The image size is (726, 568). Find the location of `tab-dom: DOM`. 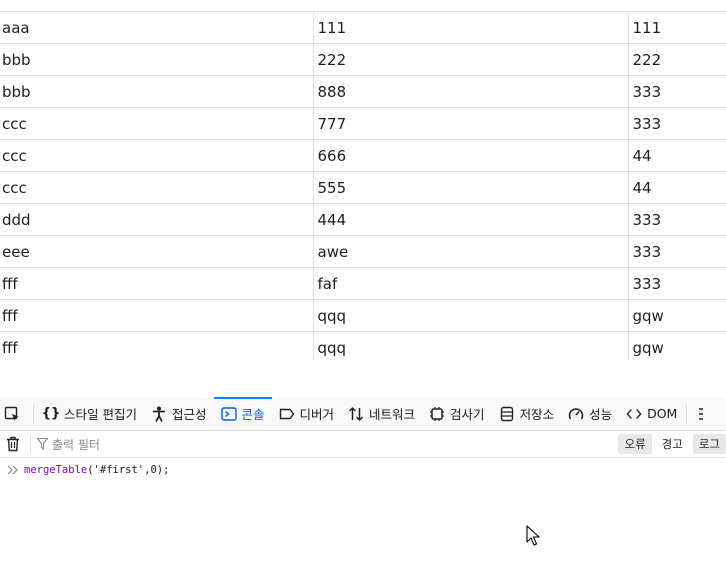

tab-dom: DOM is located at coordinates (651, 413).